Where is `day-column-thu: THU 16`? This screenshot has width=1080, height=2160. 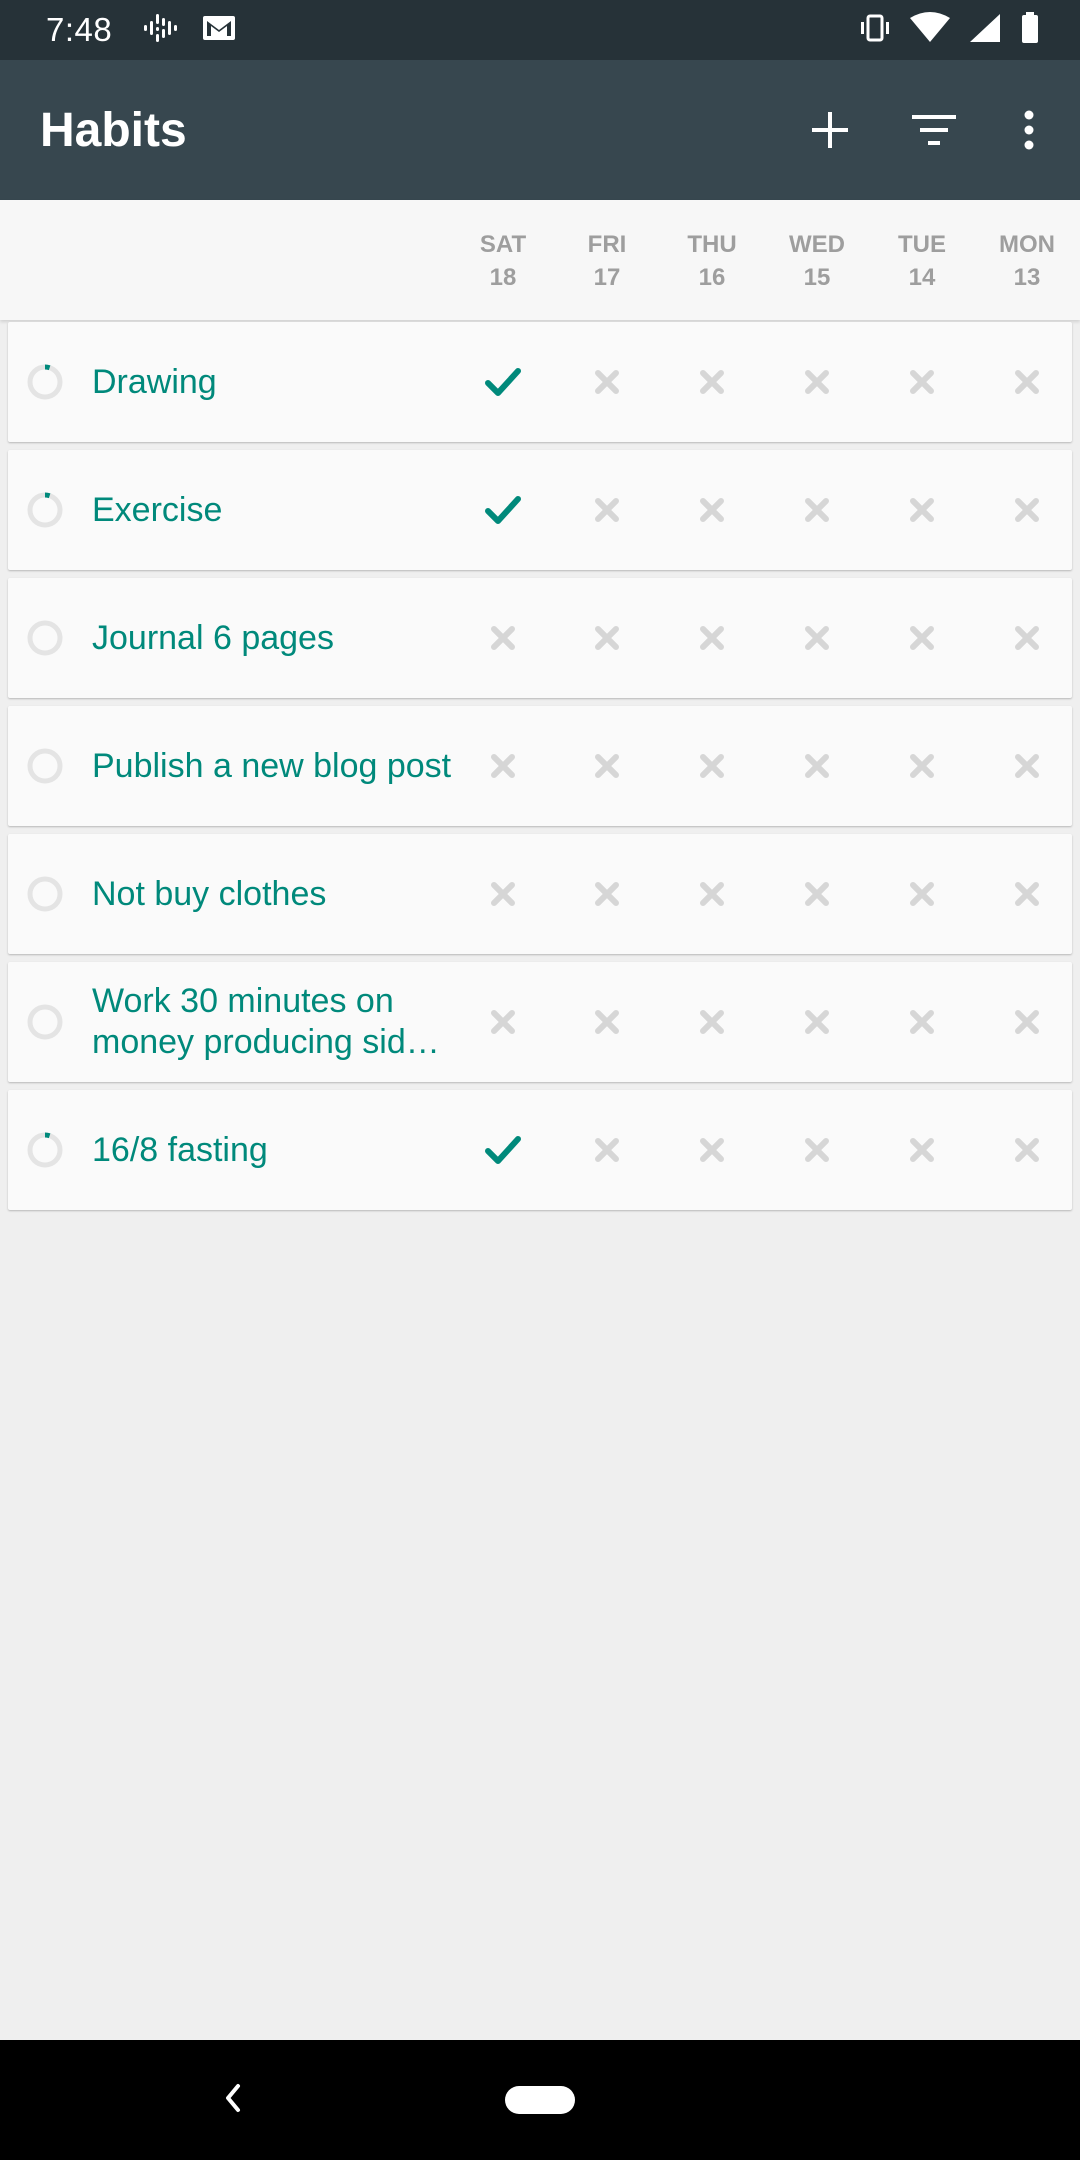
day-column-thu: THU 16 is located at coordinates (712, 261).